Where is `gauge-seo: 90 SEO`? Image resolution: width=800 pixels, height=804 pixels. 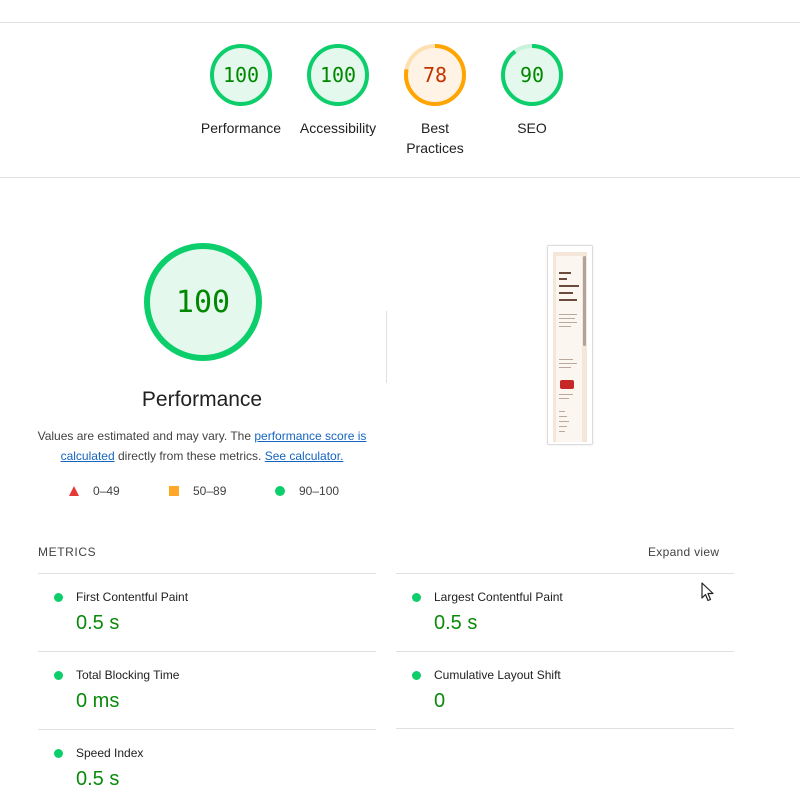
gauge-seo: 90 SEO is located at coordinates (532, 90).